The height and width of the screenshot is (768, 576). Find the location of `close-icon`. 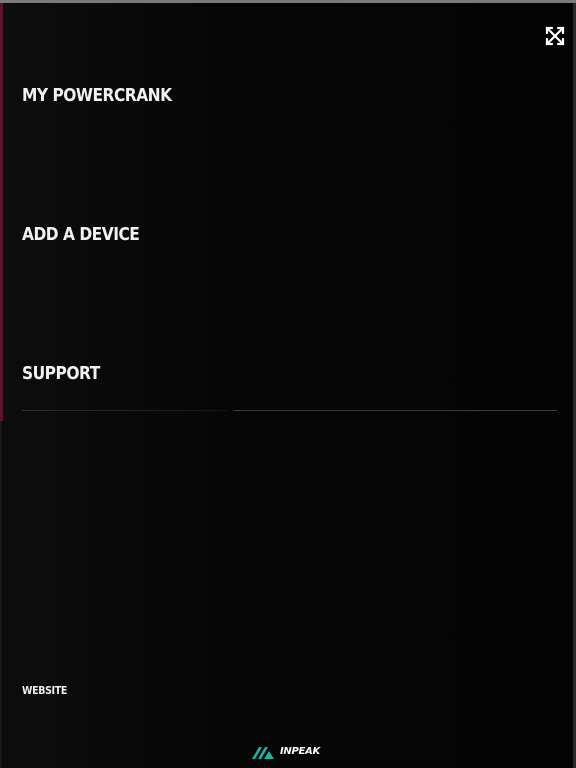

close-icon is located at coordinates (555, 36).